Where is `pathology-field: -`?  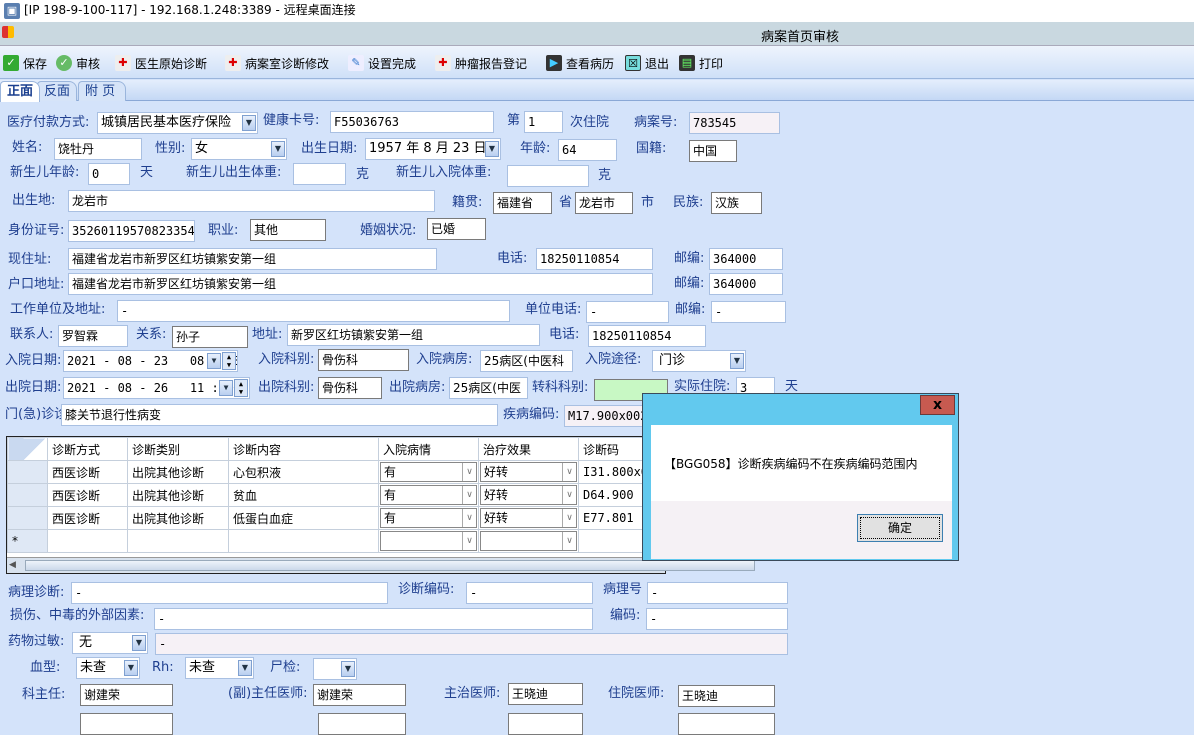 pathology-field: - is located at coordinates (229, 593).